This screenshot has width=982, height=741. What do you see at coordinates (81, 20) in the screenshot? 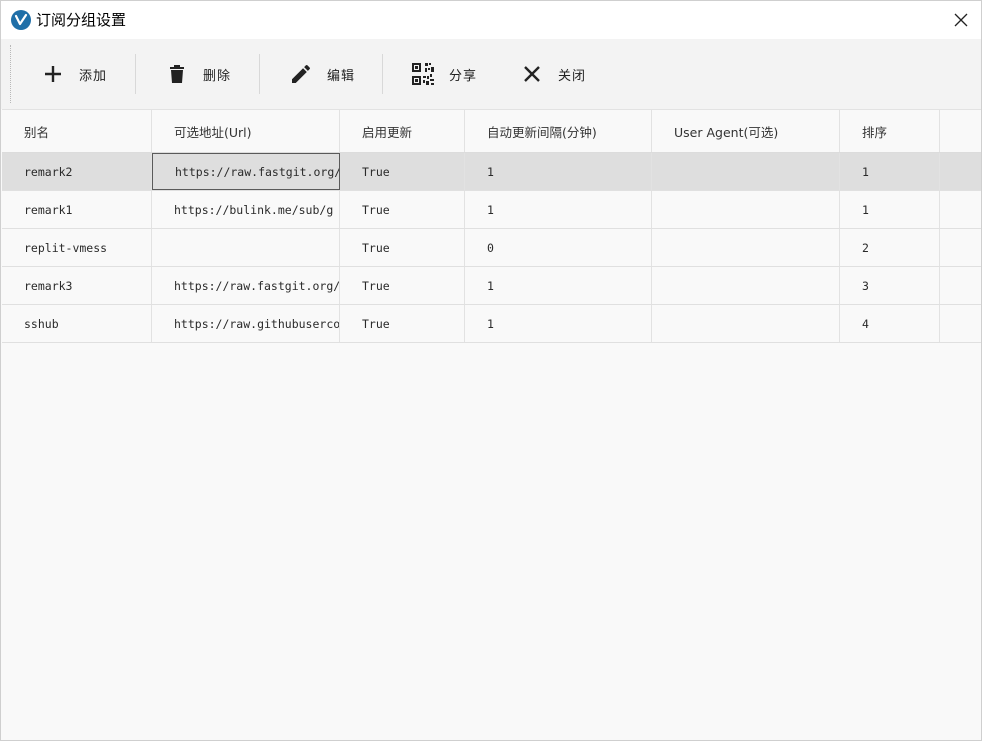
I see `window-title: 订阅分组设置` at bounding box center [81, 20].